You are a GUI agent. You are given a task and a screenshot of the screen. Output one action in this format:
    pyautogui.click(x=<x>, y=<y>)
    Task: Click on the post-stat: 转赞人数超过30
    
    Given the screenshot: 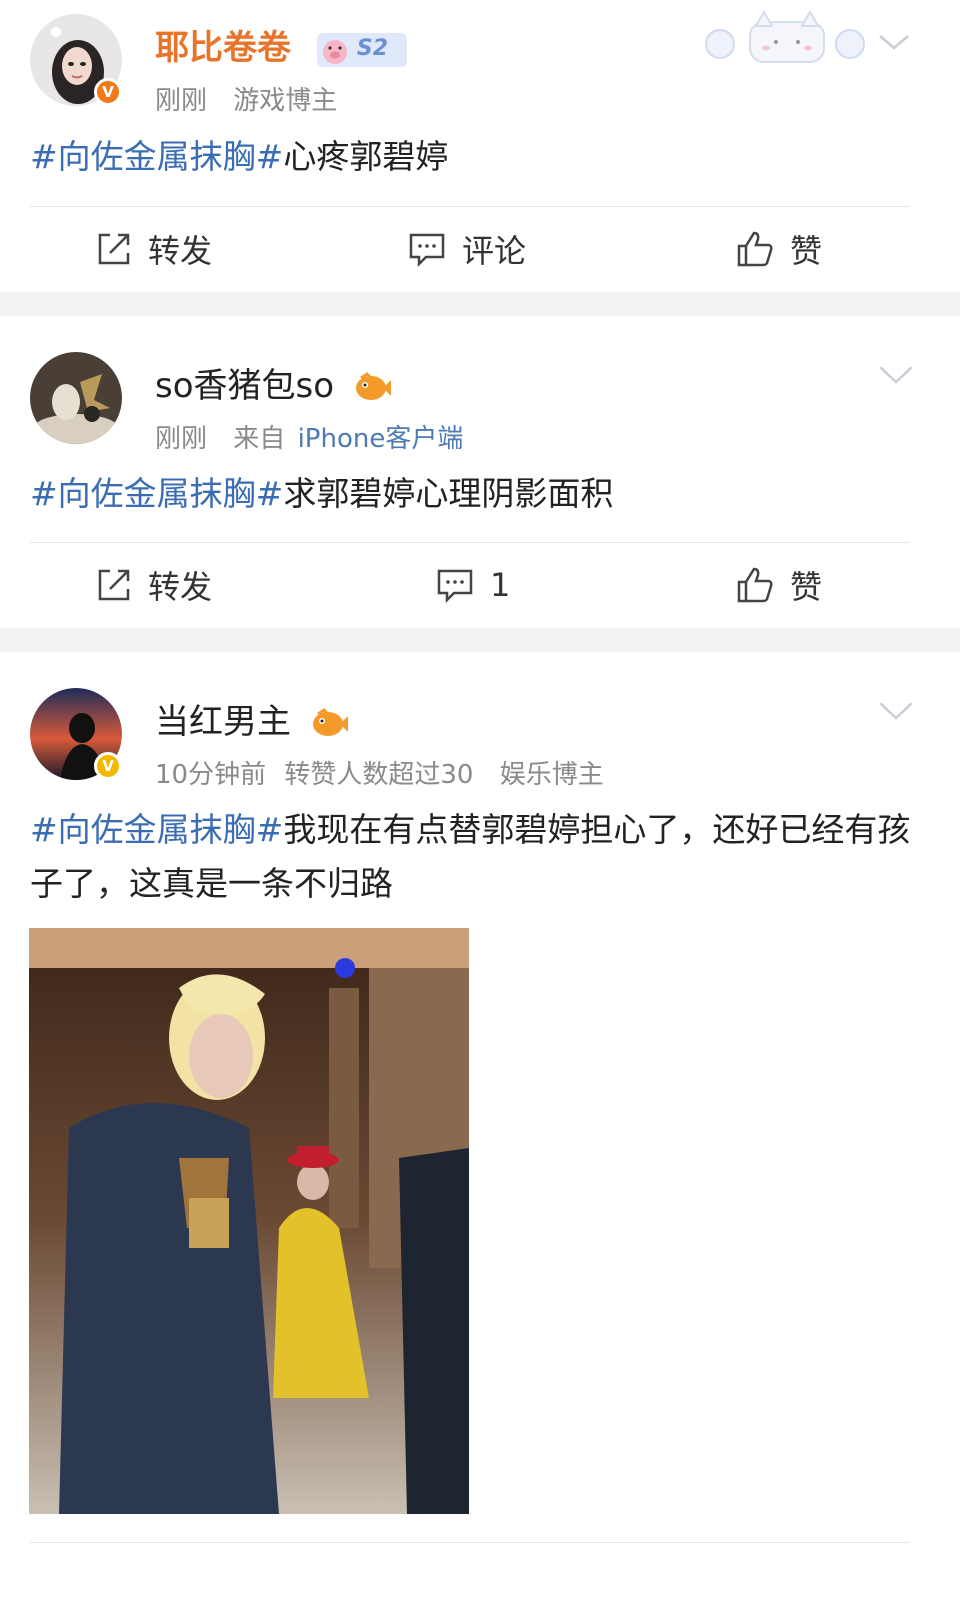 What is the action you would take?
    pyautogui.click(x=379, y=775)
    